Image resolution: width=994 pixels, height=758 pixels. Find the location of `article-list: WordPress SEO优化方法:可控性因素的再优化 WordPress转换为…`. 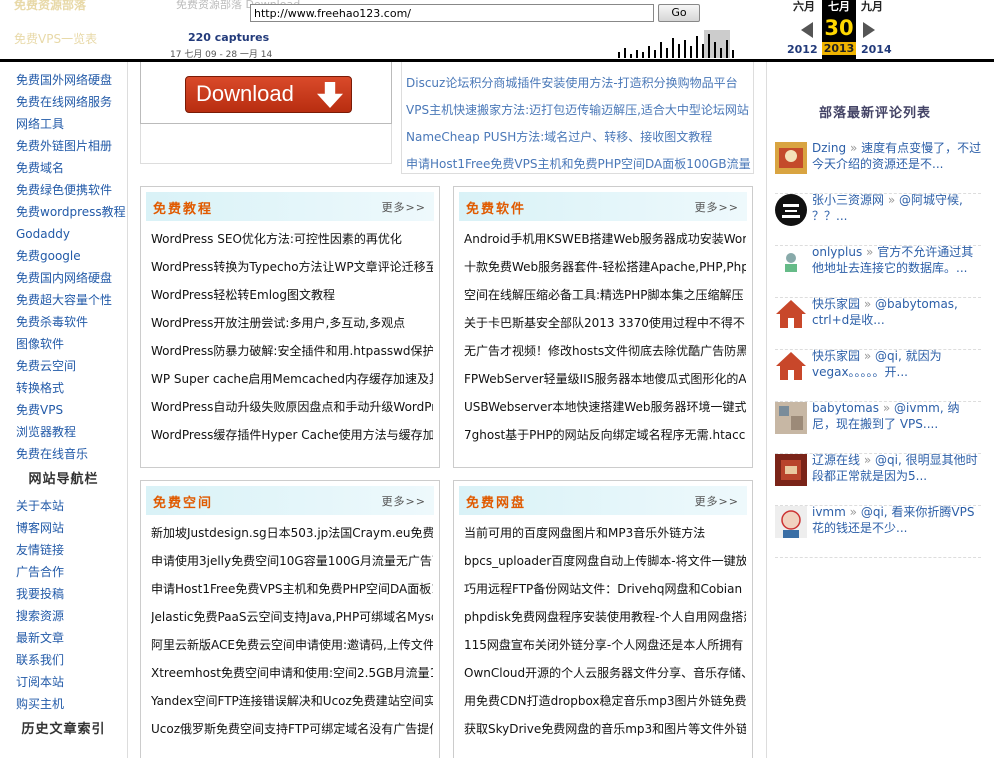

article-list: WordPress SEO优化方法:可控性因素的再优化 WordPress转换为… is located at coordinates (290, 335).